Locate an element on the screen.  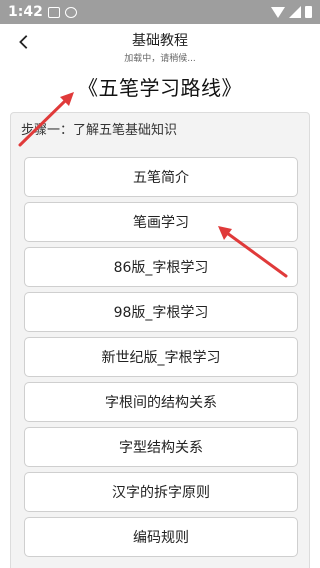
wifi-icon is located at coordinates (278, 12).